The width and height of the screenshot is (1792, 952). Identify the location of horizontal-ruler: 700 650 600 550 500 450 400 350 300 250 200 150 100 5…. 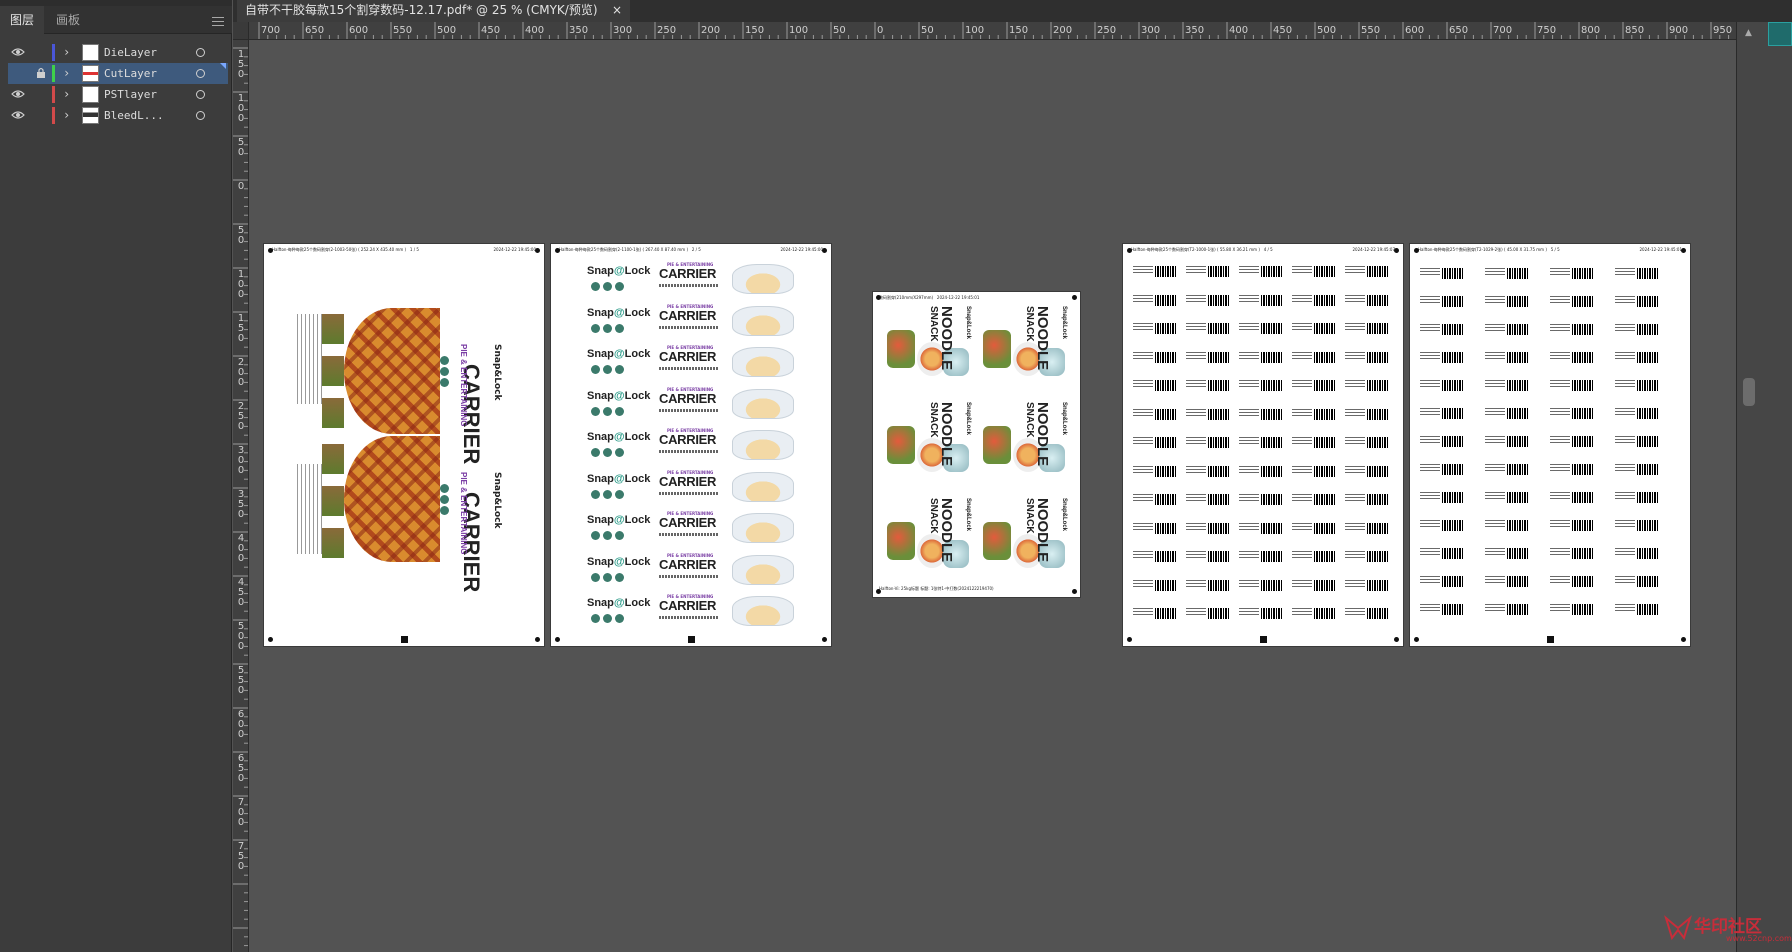
(992, 31).